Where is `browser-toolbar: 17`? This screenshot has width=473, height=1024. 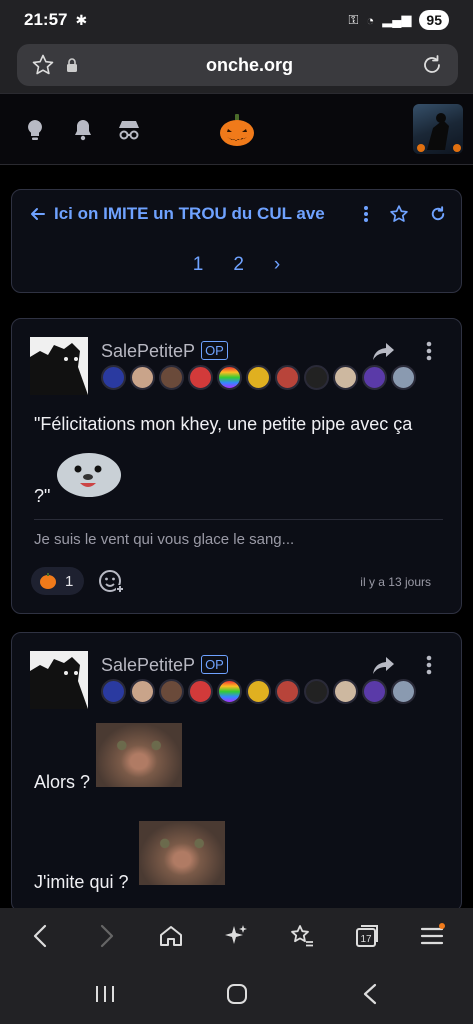 browser-toolbar: 17 is located at coordinates (236, 936).